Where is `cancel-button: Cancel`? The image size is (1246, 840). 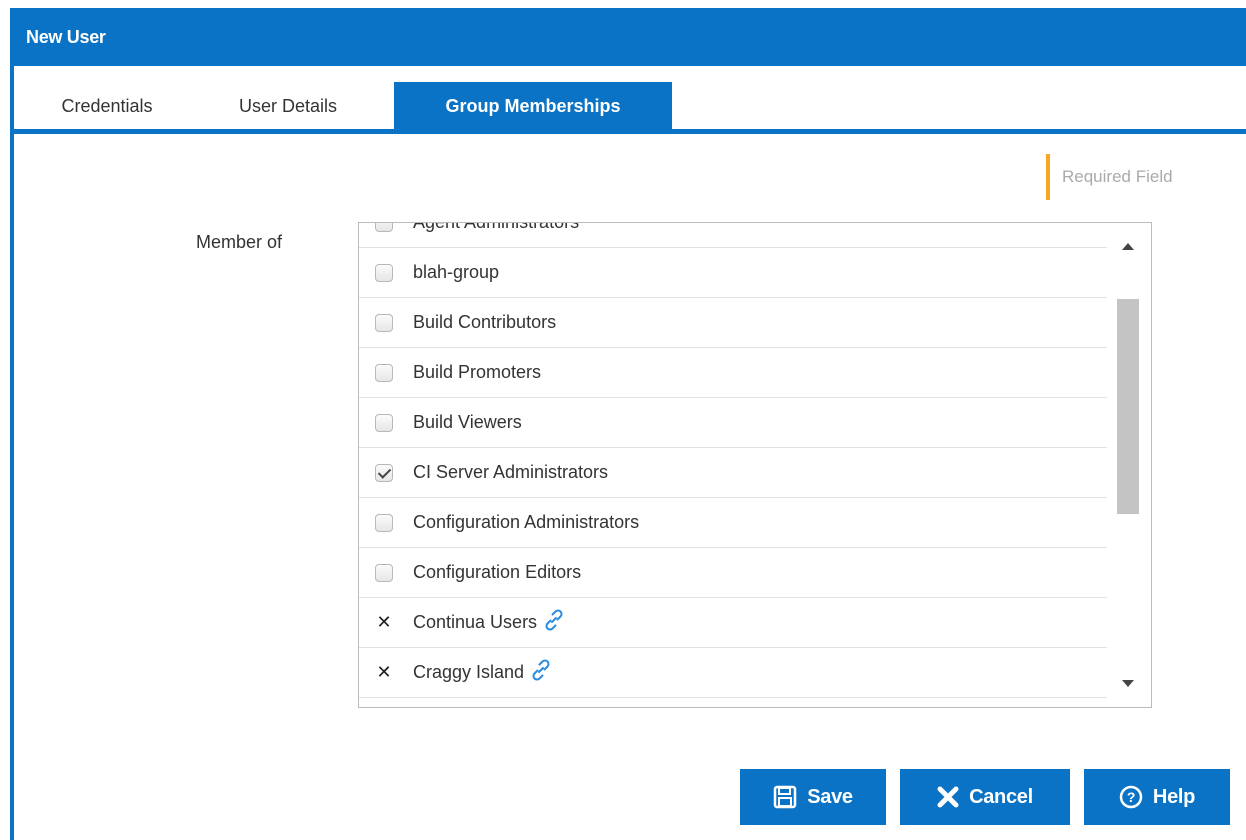 cancel-button: Cancel is located at coordinates (985, 797).